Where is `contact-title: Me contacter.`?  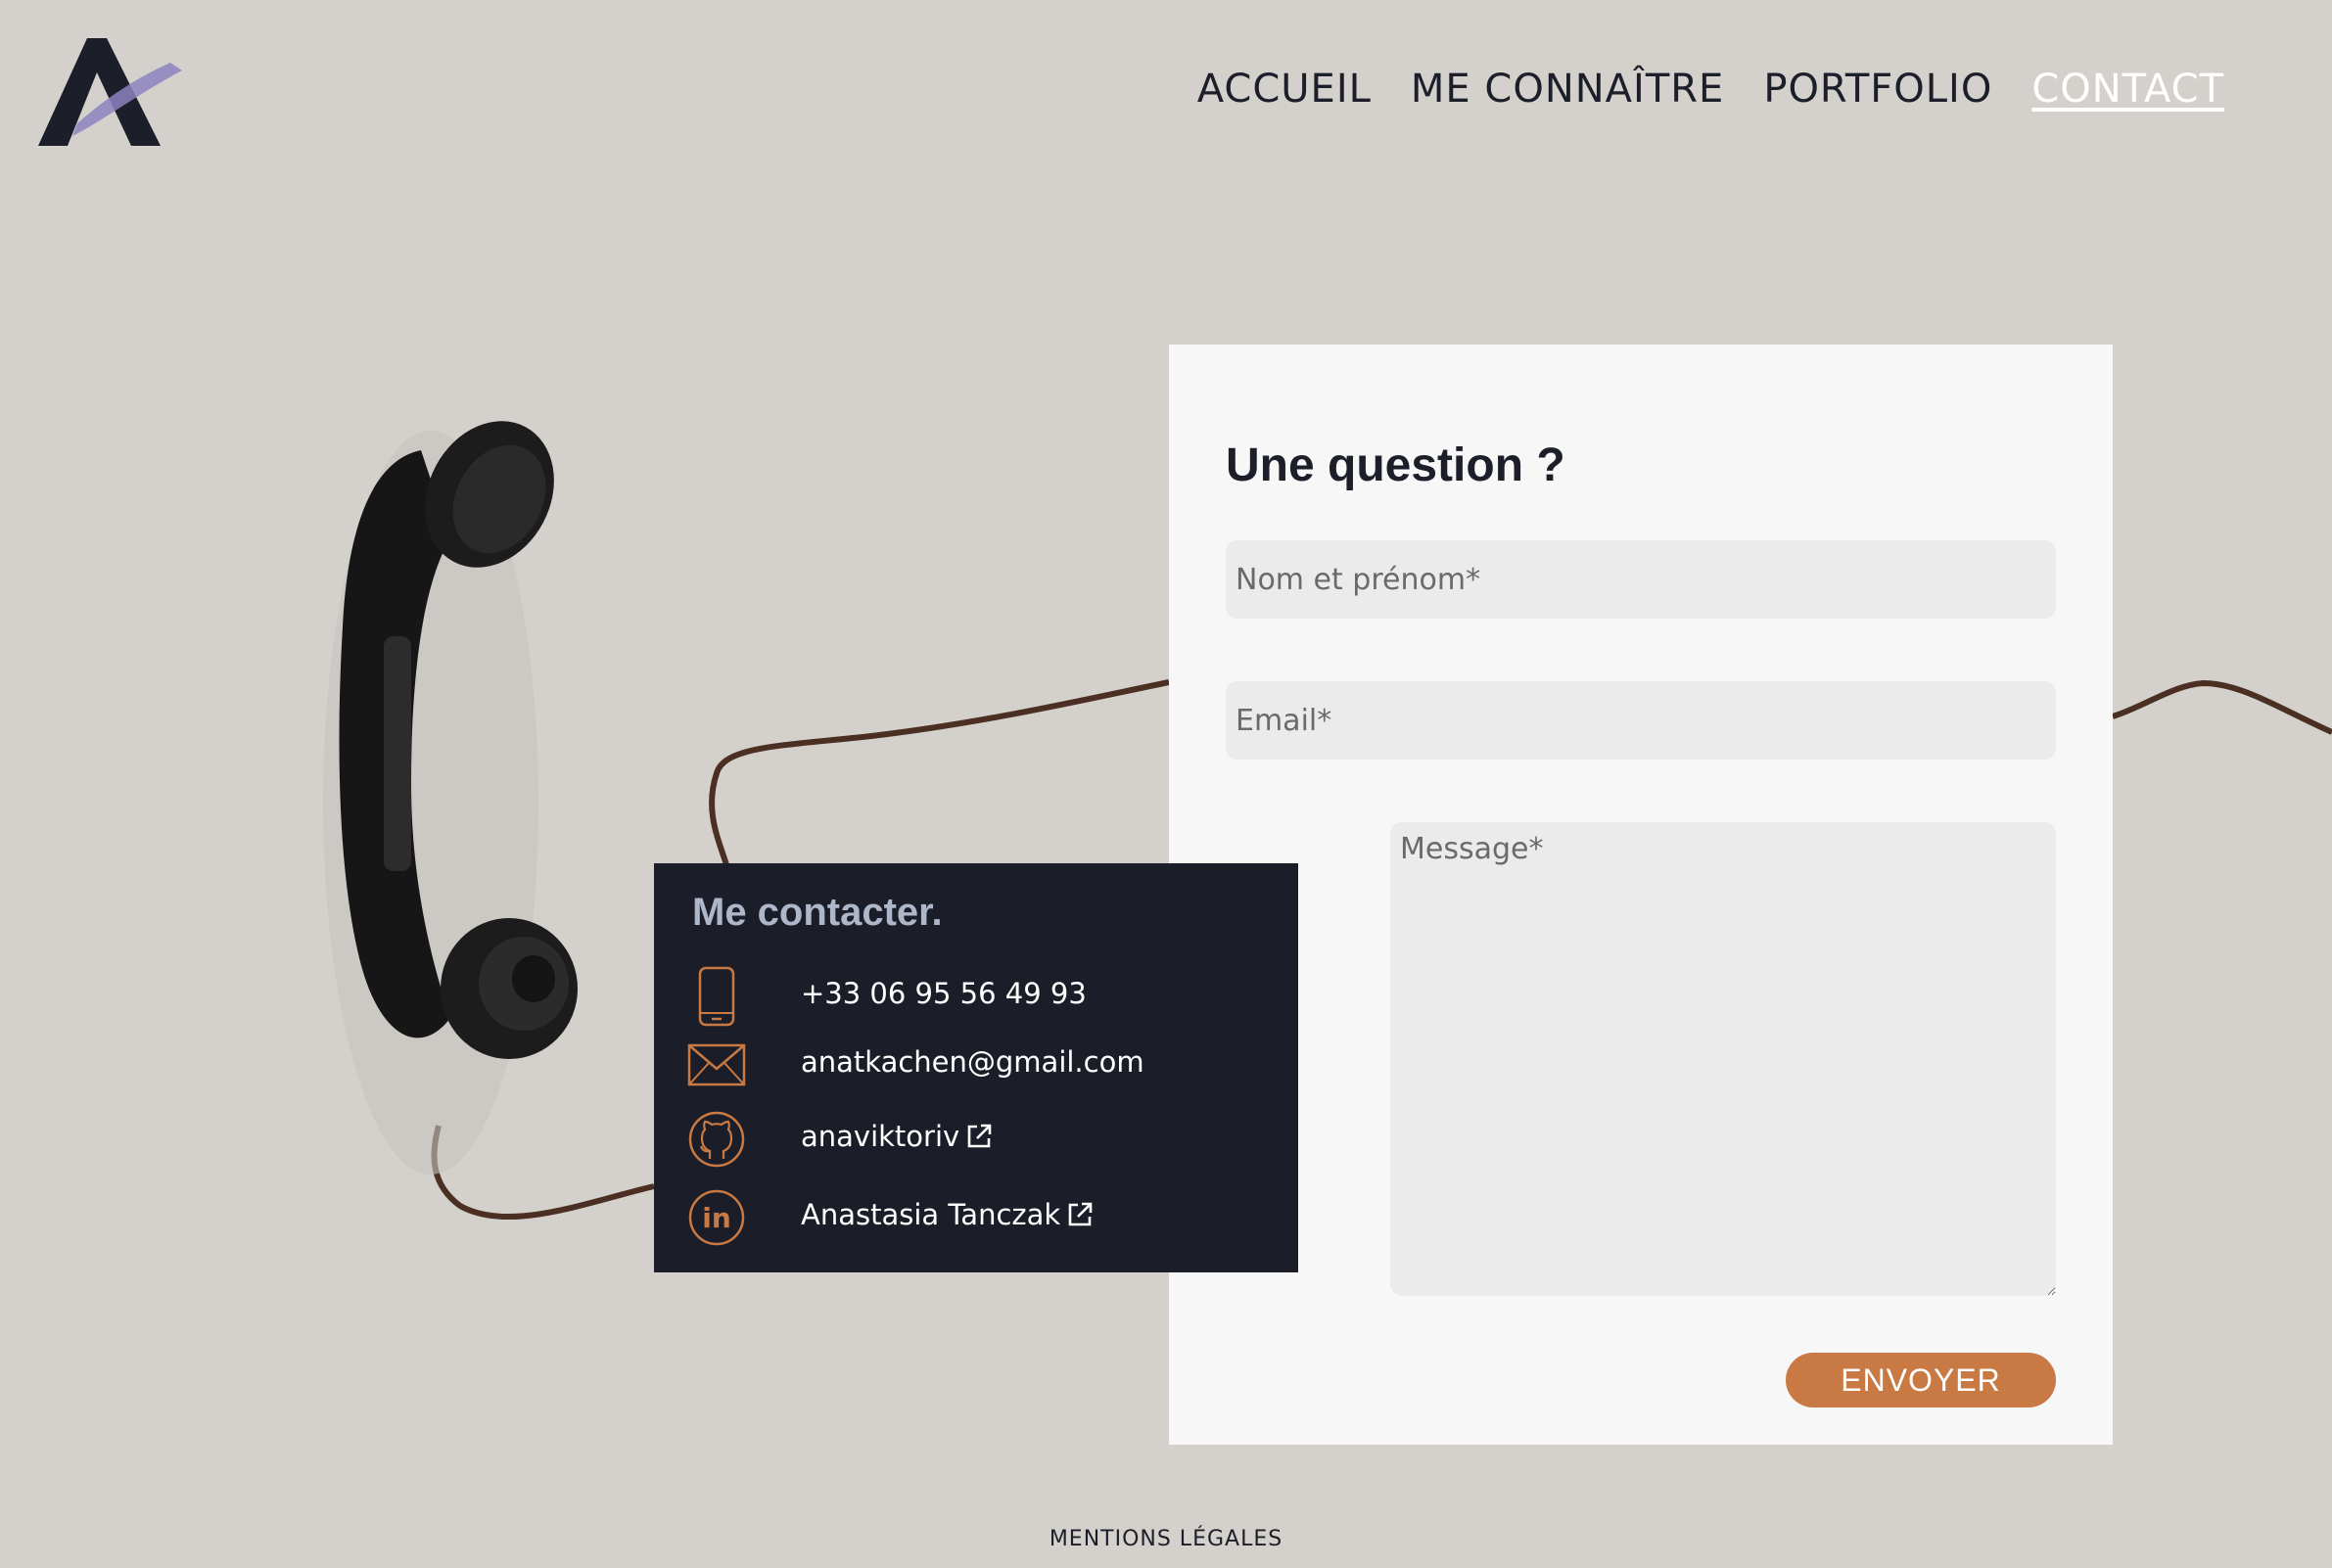
contact-title: Me contacter. is located at coordinates (817, 912).